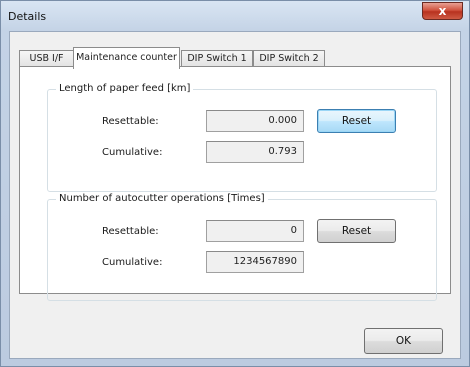 The width and height of the screenshot is (470, 367). What do you see at coordinates (27, 16) in the screenshot?
I see `window-title: Details` at bounding box center [27, 16].